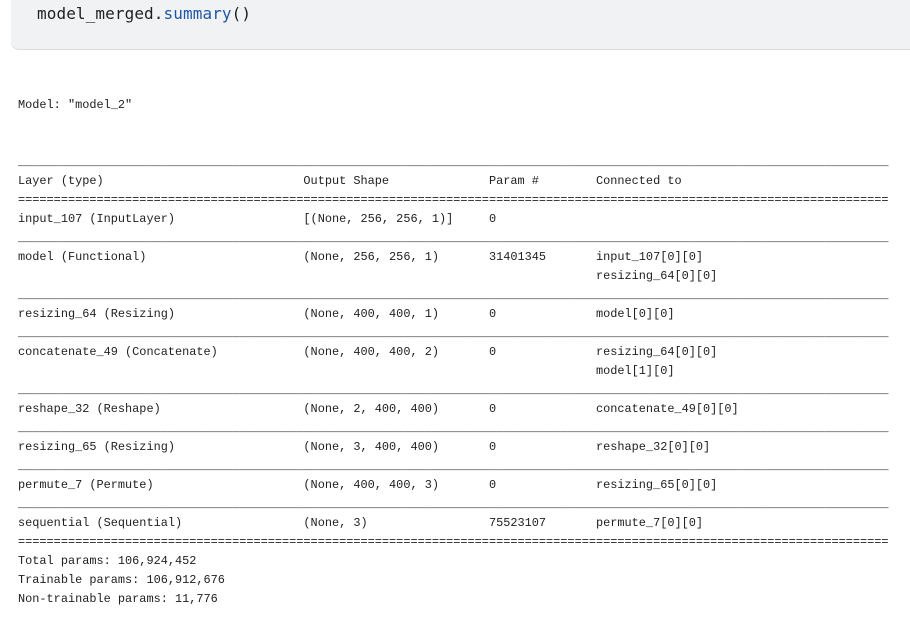  Describe the element at coordinates (95, 13) in the screenshot. I see `code-object: model_merged` at that location.